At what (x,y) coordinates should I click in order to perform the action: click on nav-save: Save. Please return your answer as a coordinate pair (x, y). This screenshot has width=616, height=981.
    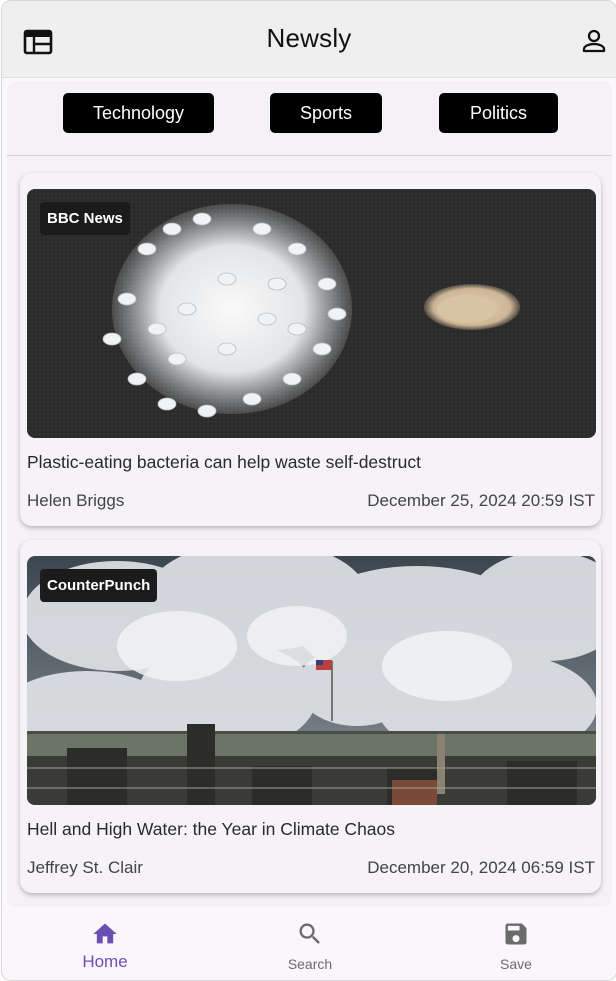
    Looking at the image, I should click on (516, 944).